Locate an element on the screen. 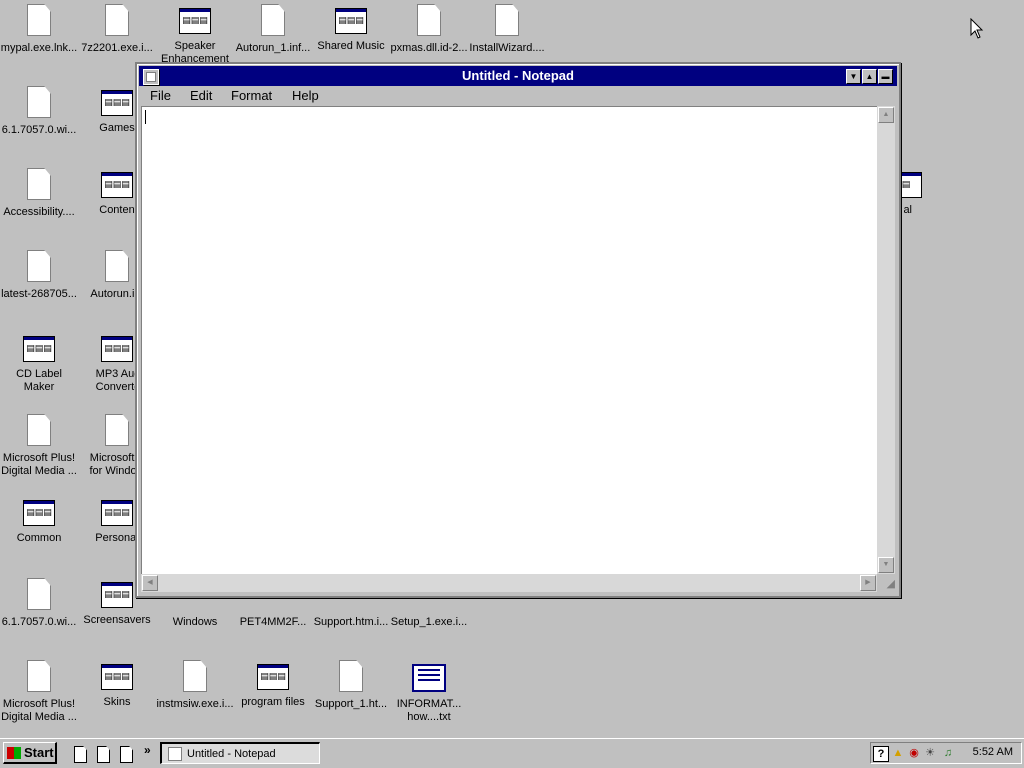 The height and width of the screenshot is (768, 1024). windows-logo-icon is located at coordinates (14, 752).